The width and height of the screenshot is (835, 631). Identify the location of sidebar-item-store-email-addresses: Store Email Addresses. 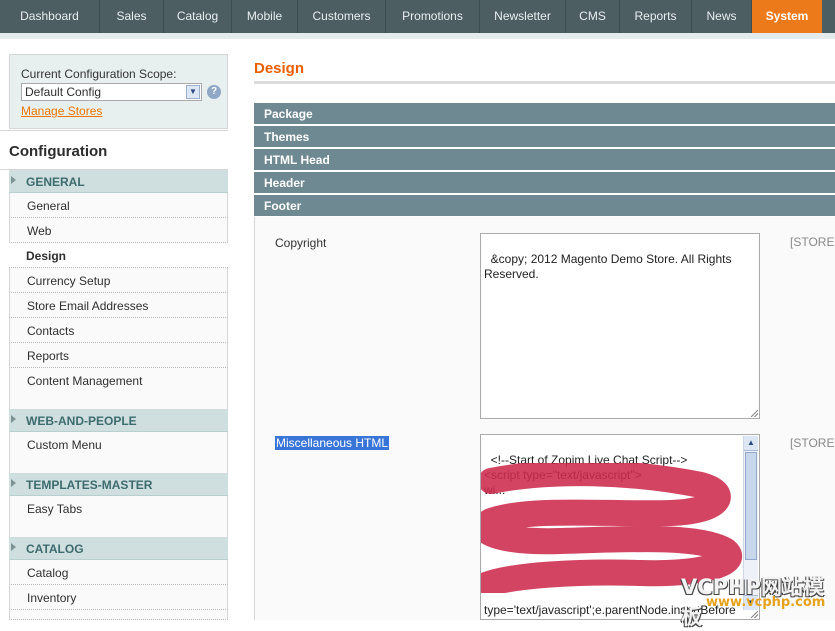
(118, 305).